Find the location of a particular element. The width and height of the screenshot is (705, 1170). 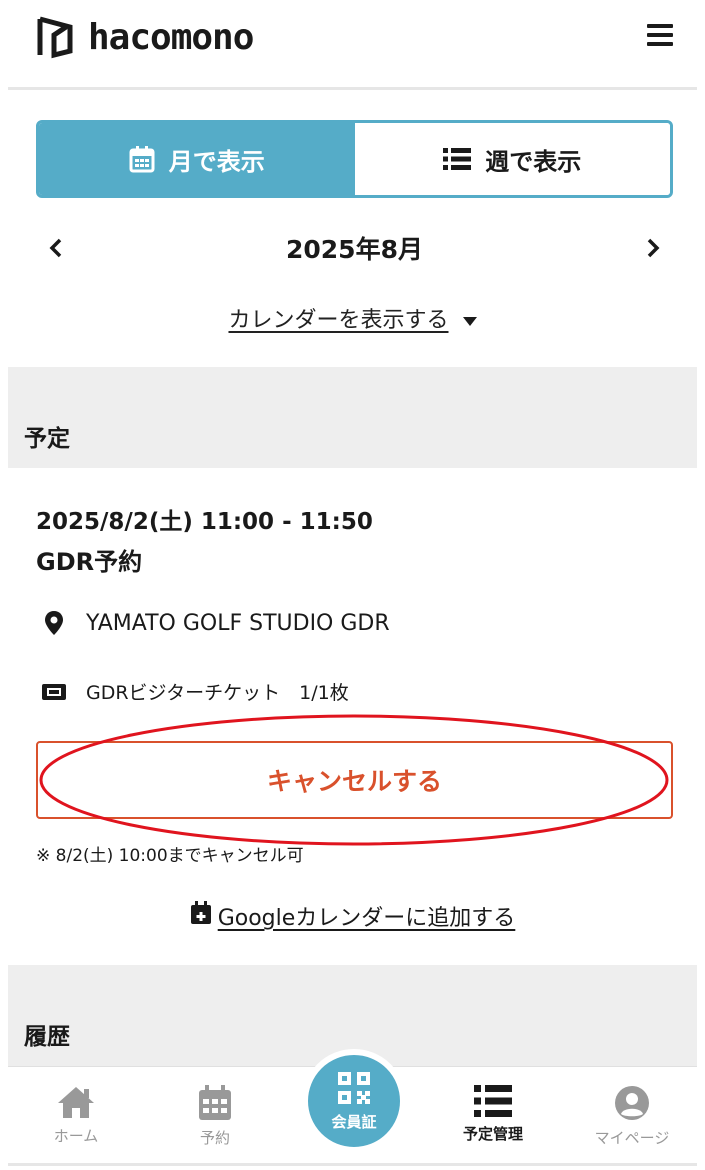

week-view-button: 週で表示 is located at coordinates (512, 159).